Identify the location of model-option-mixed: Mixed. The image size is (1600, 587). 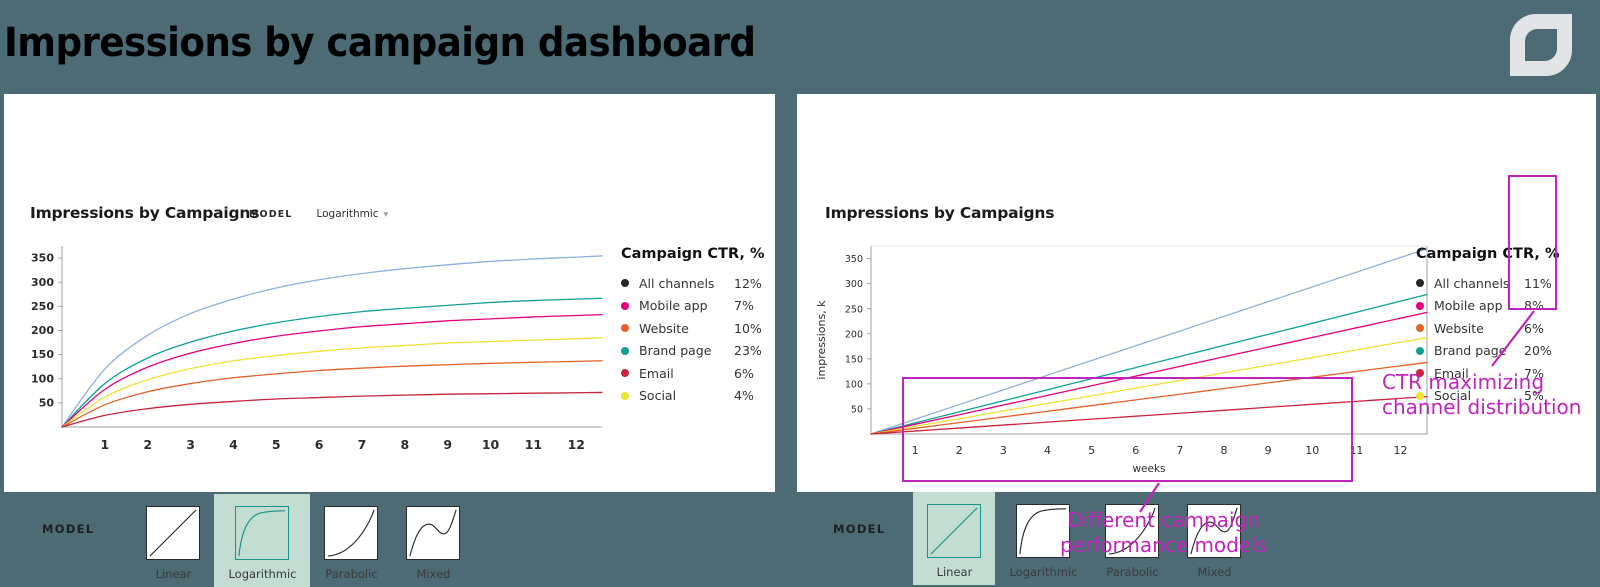
(433, 540).